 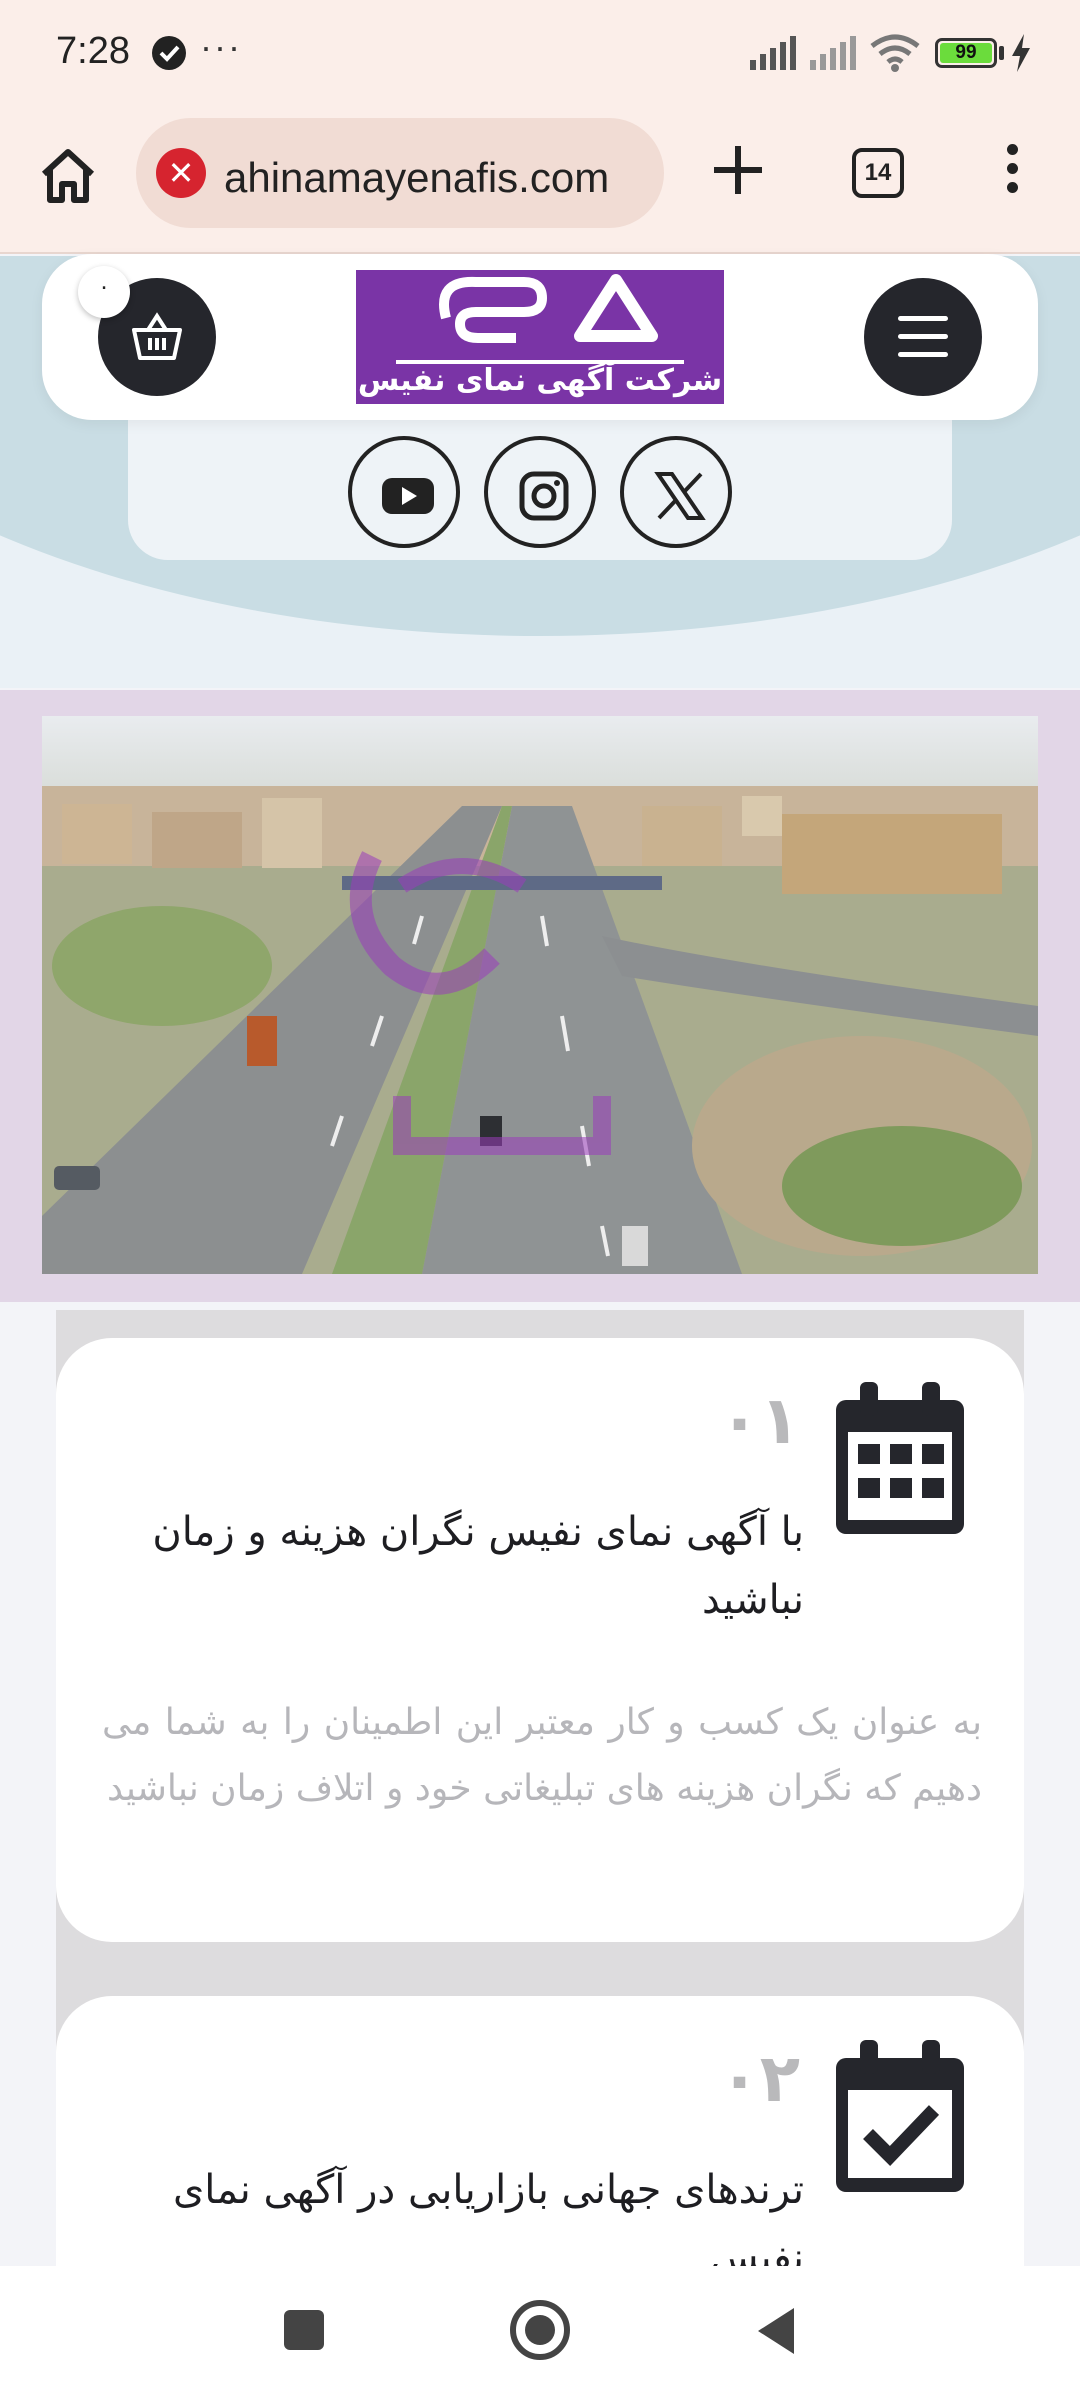 I want to click on address-bar: ✕ ahinamayenafis.com, so click(x=400, y=173).